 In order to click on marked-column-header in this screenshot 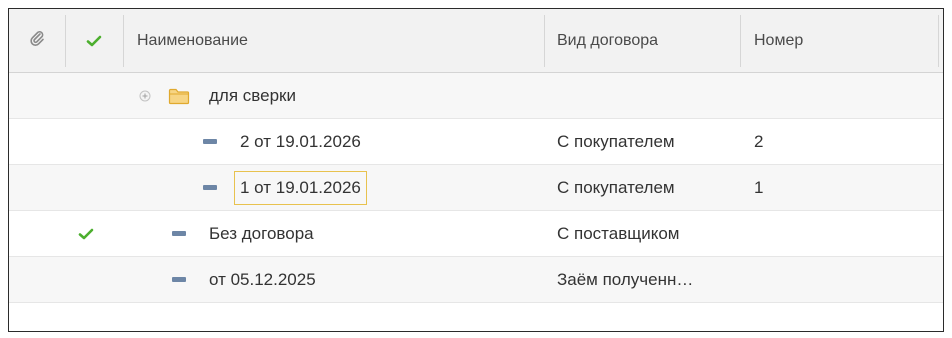, I will do `click(94, 40)`.